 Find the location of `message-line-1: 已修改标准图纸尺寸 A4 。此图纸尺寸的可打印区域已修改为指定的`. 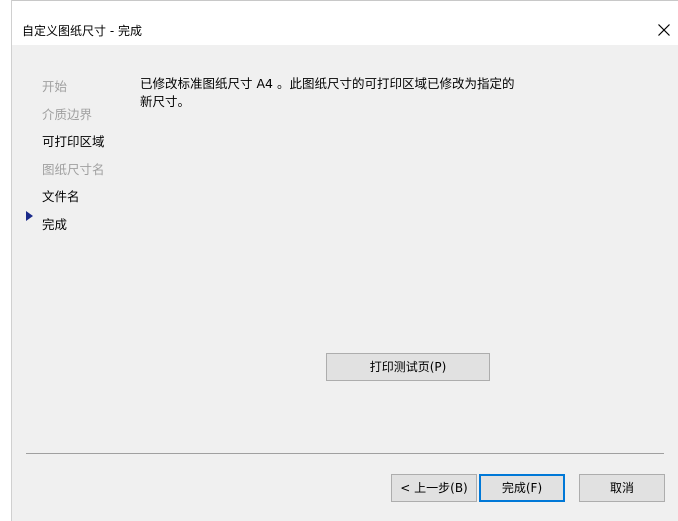

message-line-1: 已修改标准图纸尺寸 A4 。此图纸尺寸的可打印区域已修改为指定的 is located at coordinates (327, 83).